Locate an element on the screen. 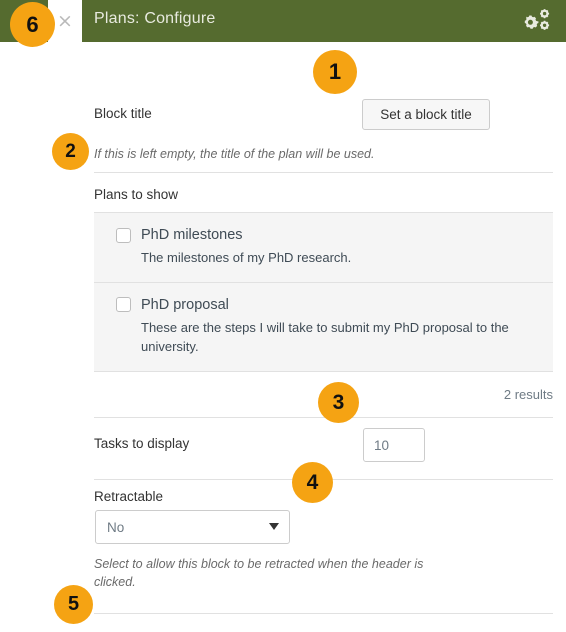 The width and height of the screenshot is (566, 632). retractable-select: No is located at coordinates (192, 527).